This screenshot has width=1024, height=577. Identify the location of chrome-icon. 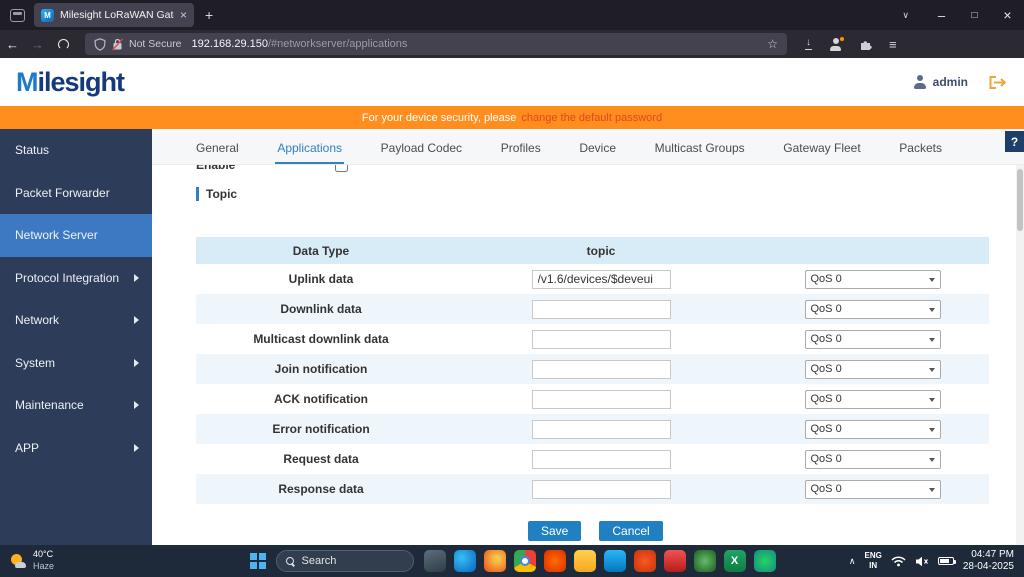
(524, 561).